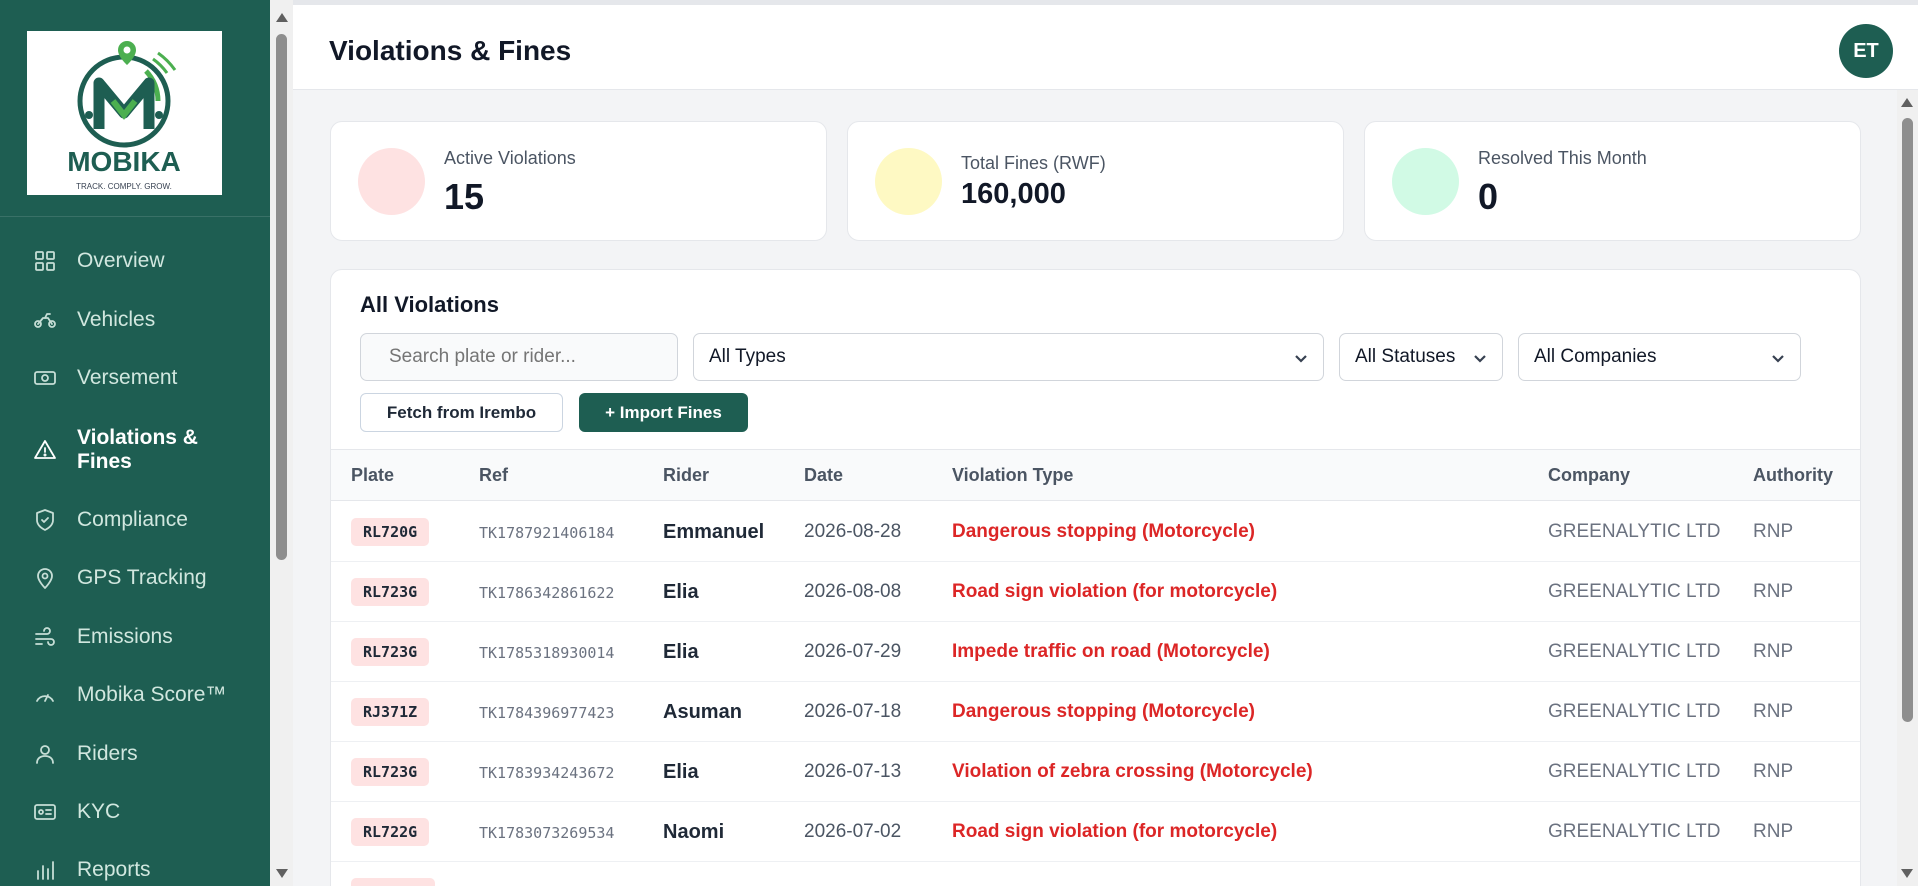 The height and width of the screenshot is (886, 1918). What do you see at coordinates (853, 531) in the screenshot?
I see `date-cell: 2026-08-28` at bounding box center [853, 531].